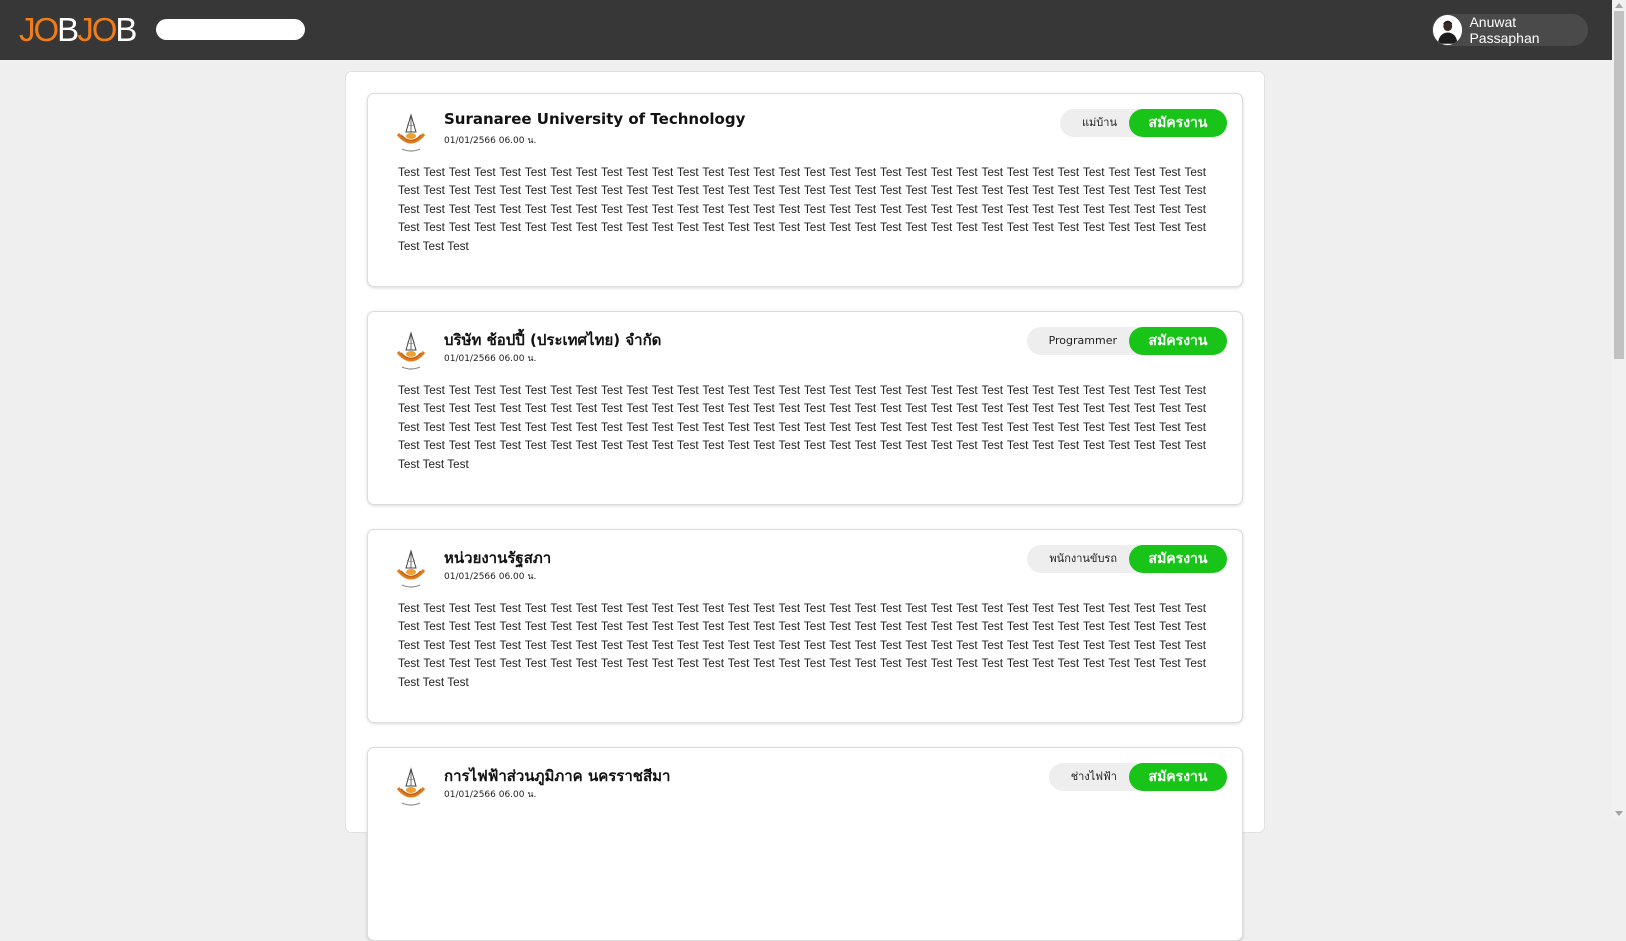  What do you see at coordinates (553, 340) in the screenshot?
I see `company-name: บริษัท ช้อปปี้ (ประเทศไทย) จำกัด` at bounding box center [553, 340].